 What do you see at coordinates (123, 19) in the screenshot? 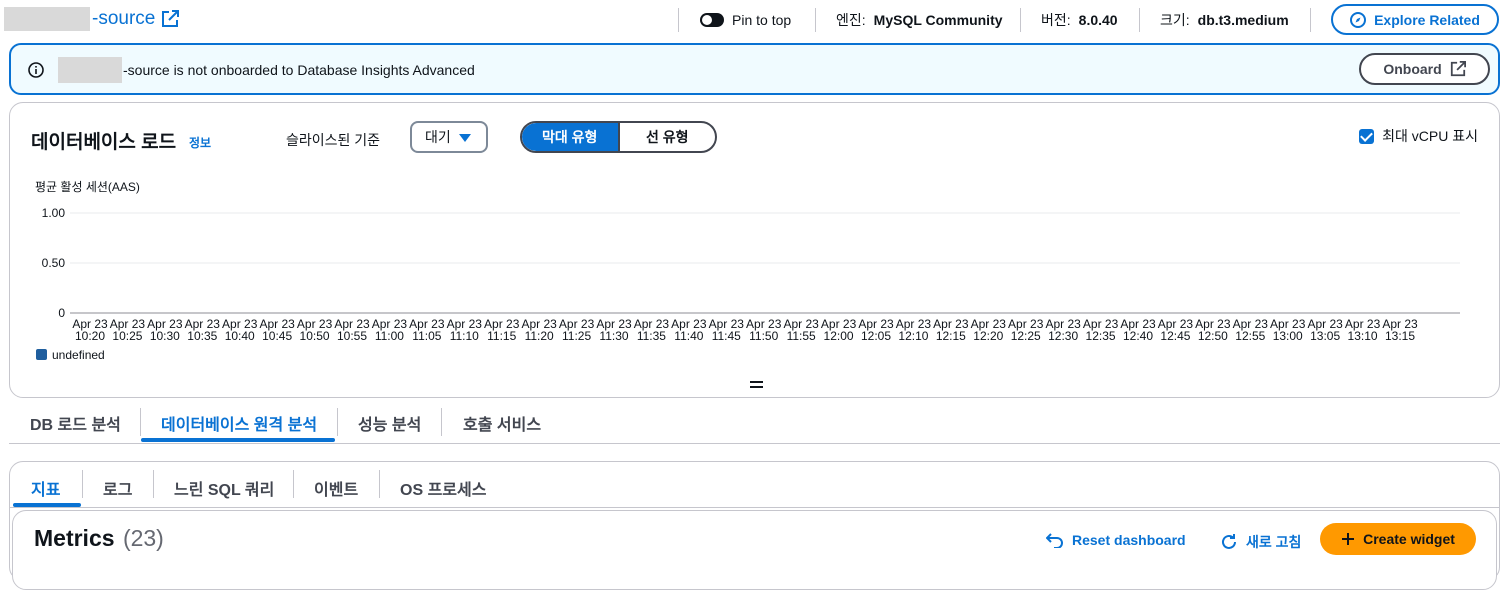
I see `db-title-link: -source` at bounding box center [123, 19].